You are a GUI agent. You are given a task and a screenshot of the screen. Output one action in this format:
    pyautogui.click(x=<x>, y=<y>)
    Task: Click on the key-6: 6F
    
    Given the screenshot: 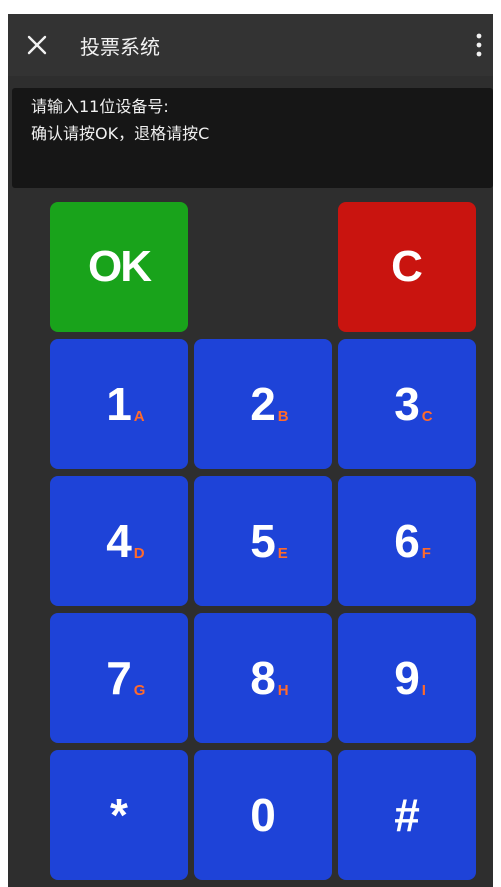 What is the action you would take?
    pyautogui.click(x=407, y=541)
    